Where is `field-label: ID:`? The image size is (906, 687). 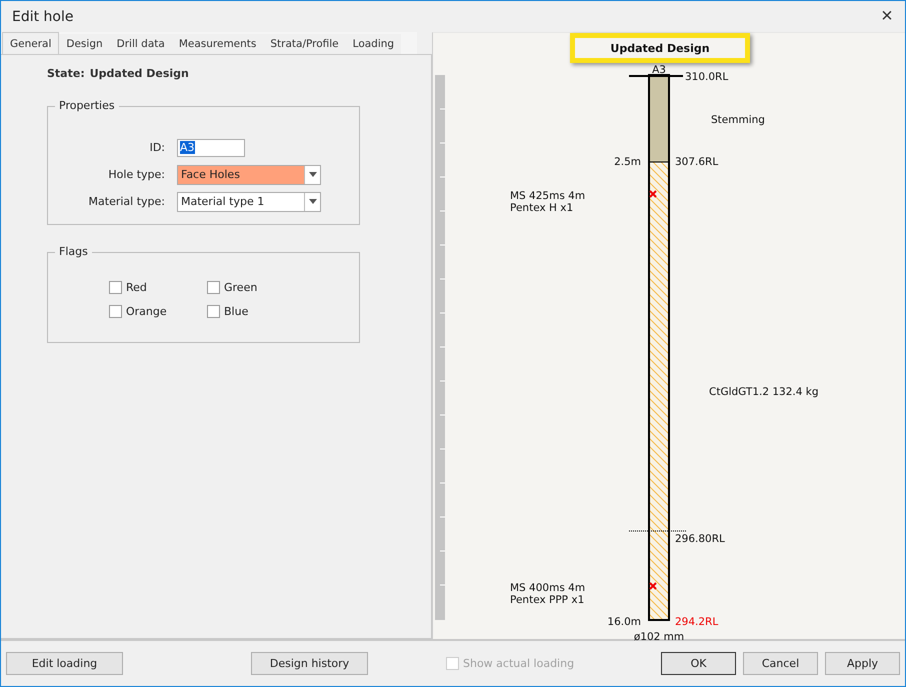 field-label: ID: is located at coordinates (156, 147).